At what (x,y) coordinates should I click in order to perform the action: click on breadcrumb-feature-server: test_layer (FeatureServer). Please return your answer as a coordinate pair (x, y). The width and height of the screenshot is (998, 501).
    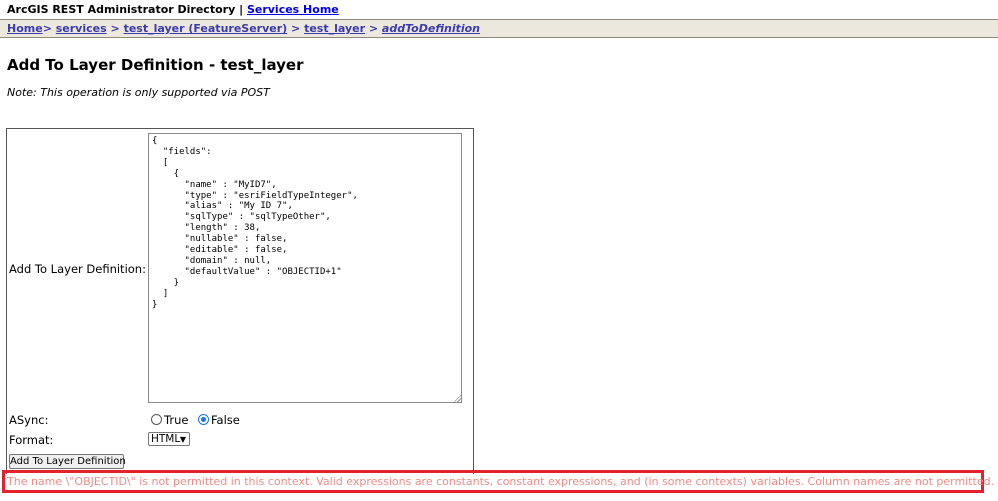
    Looking at the image, I should click on (206, 28).